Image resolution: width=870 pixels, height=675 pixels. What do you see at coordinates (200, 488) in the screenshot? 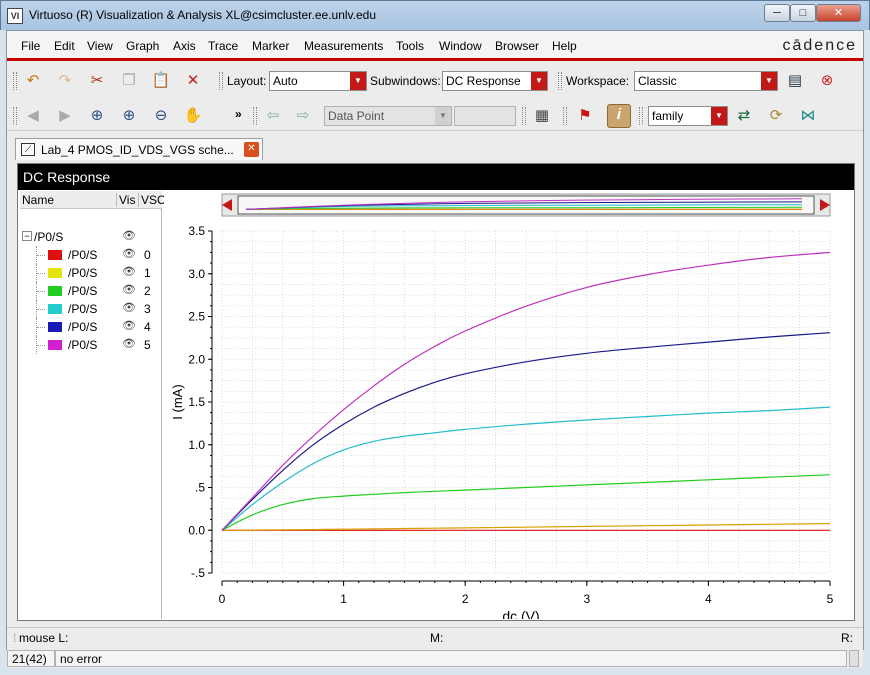
I see `y-tick-label: .5` at bounding box center [200, 488].